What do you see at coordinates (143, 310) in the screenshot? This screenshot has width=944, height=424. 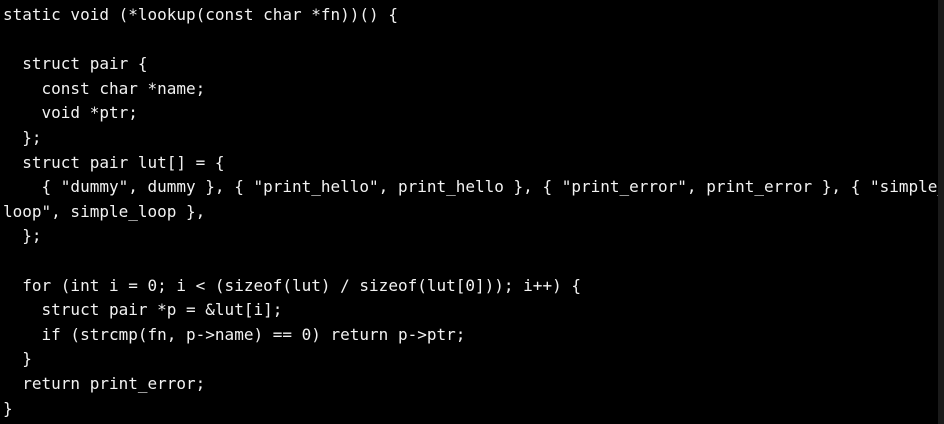 I see `code-line-13: struct pair *p = &lut[i];` at bounding box center [143, 310].